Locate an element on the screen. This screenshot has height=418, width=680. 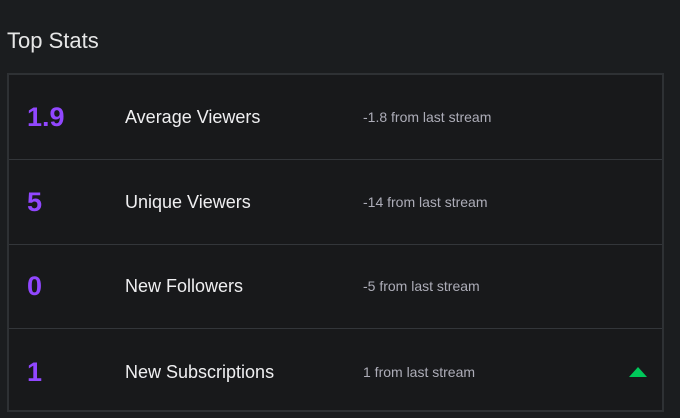
stat-delta: 1 from last stream is located at coordinates (419, 371).